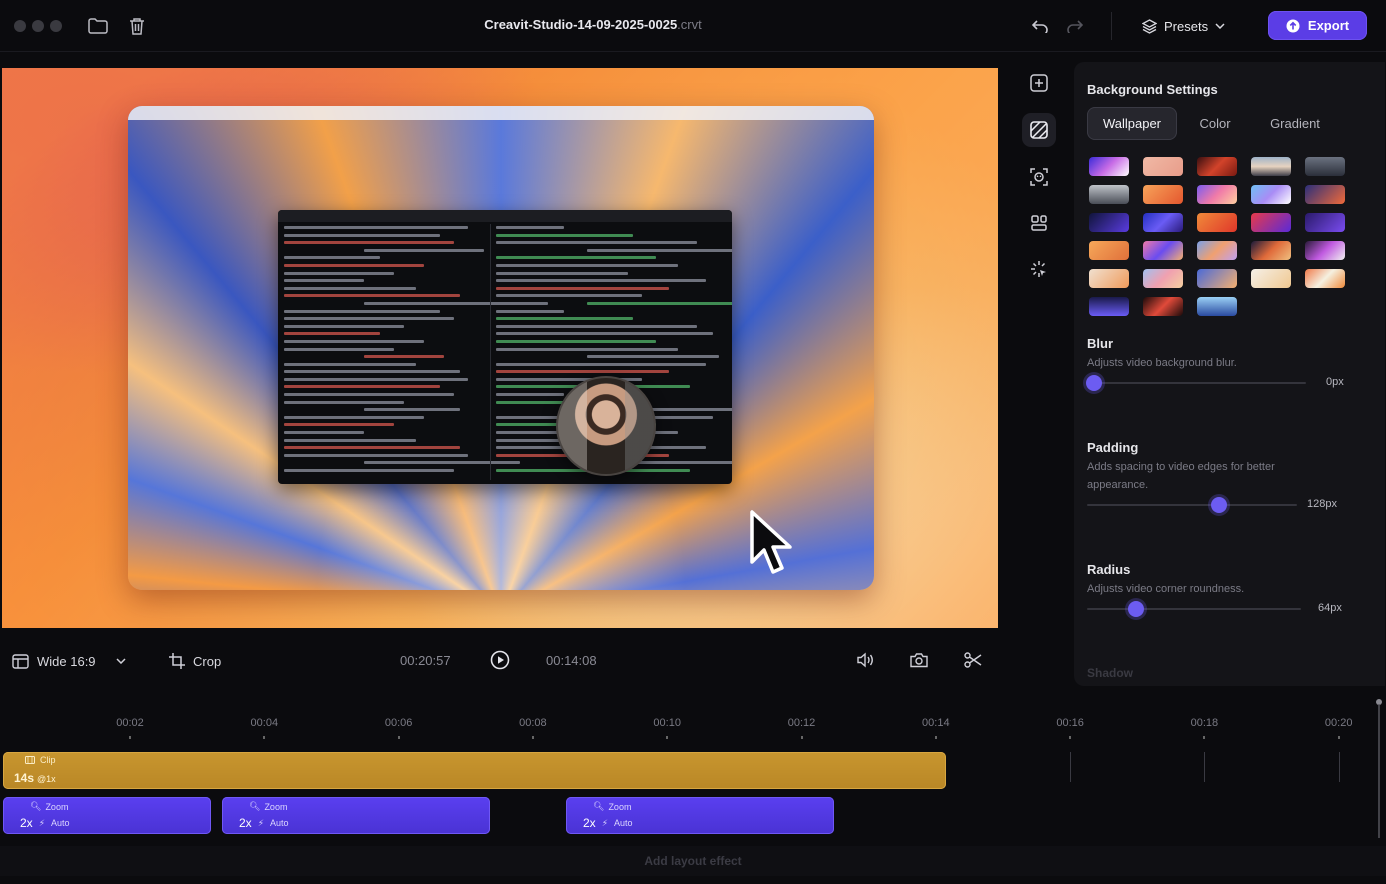  Describe the element at coordinates (571, 660) in the screenshot. I see `total-time: 00:14:08` at that location.